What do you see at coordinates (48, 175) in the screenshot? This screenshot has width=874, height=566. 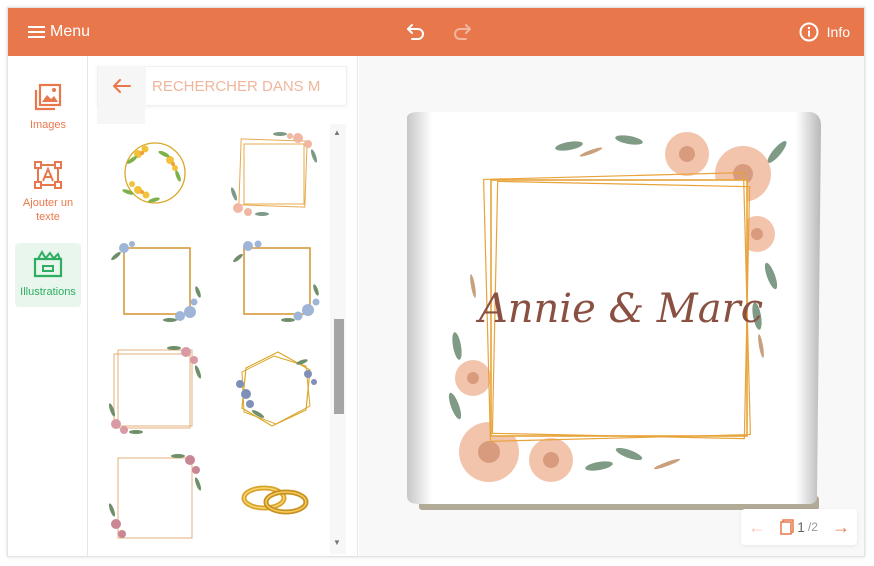 I see `add-text-icon` at bounding box center [48, 175].